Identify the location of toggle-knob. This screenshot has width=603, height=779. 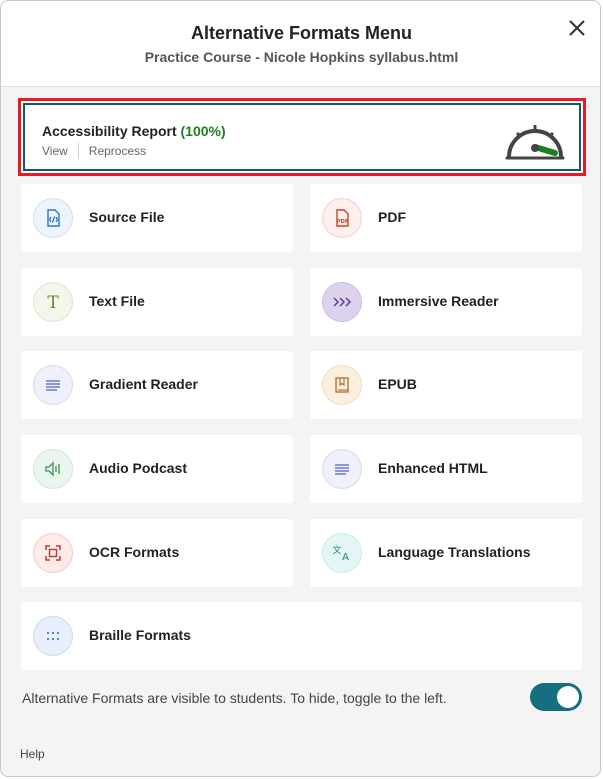
(568, 697).